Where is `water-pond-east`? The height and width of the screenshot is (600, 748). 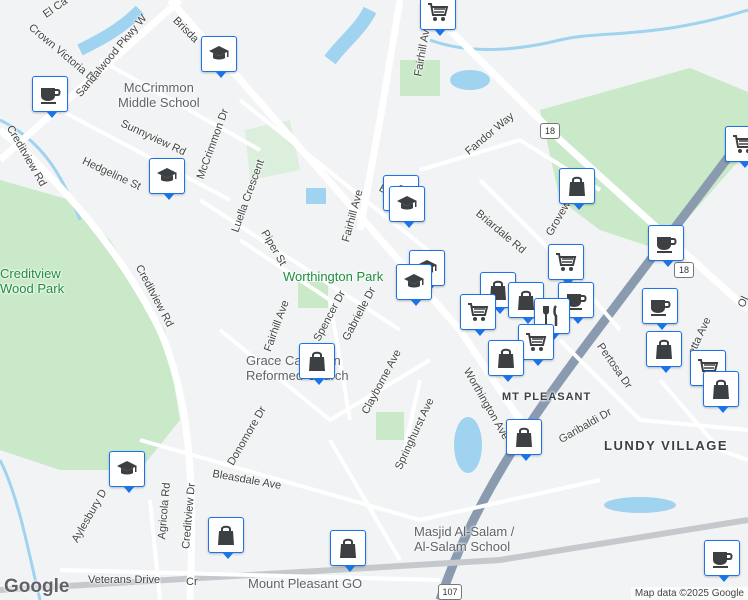 water-pond-east is located at coordinates (640, 505).